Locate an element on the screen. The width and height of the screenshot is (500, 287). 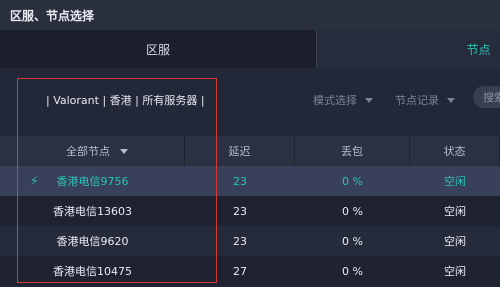
mode-select-dropdown: 模式选择 is located at coordinates (343, 100).